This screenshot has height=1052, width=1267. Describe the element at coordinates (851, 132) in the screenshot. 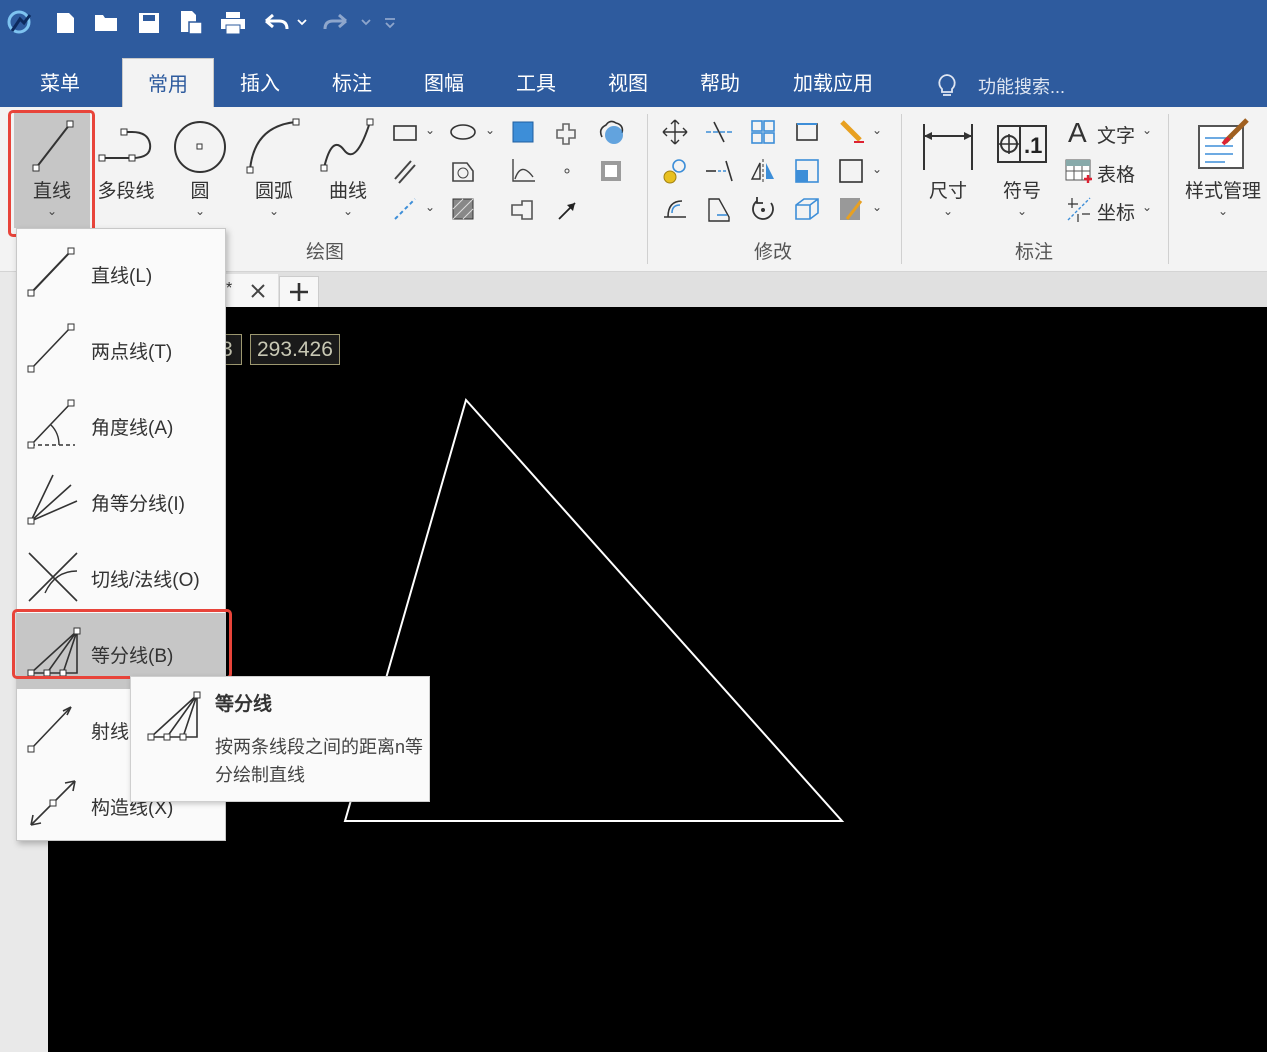

I see `erase-icon` at that location.